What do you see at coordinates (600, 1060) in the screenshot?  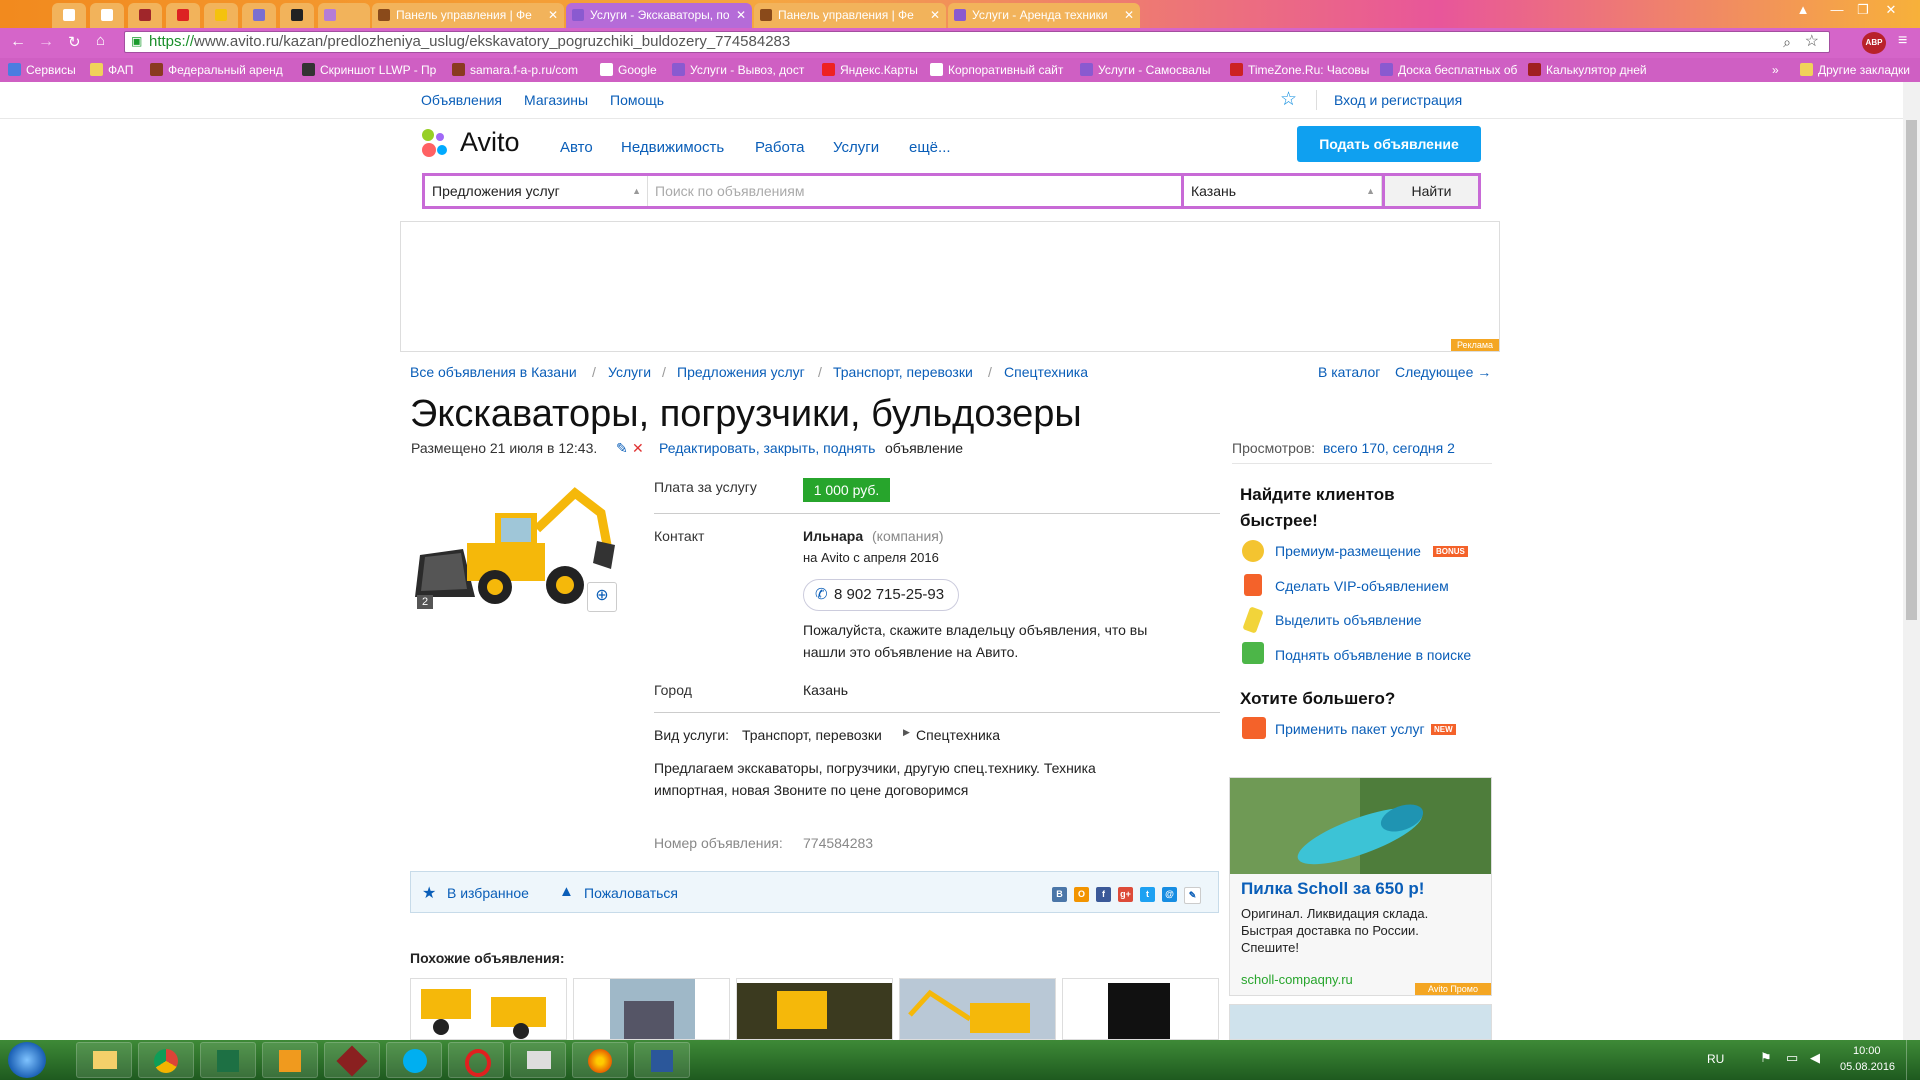 I see `taskbar-firefox` at bounding box center [600, 1060].